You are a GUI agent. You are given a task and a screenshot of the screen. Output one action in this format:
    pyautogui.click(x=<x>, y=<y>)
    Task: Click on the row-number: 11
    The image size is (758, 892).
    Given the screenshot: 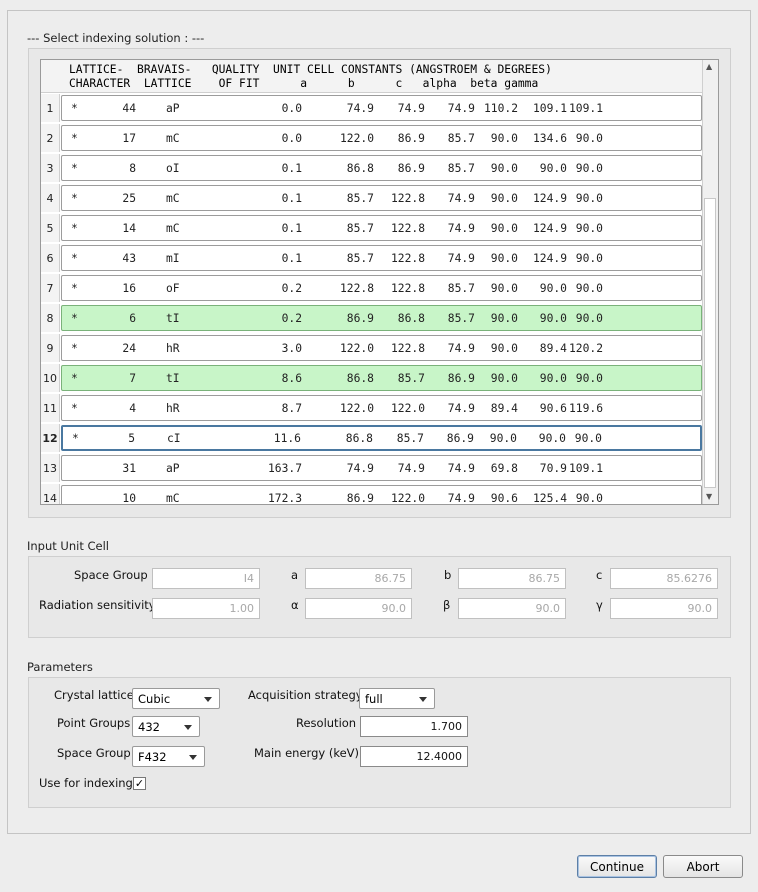 What is the action you would take?
    pyautogui.click(x=50, y=408)
    